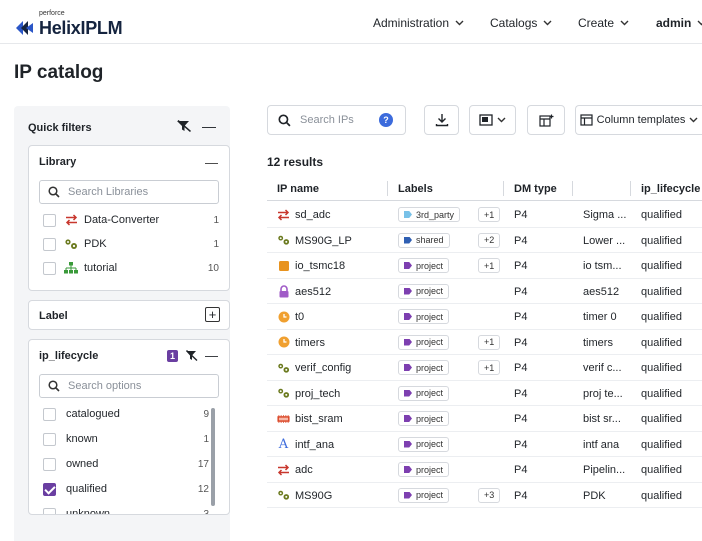  Describe the element at coordinates (521, 23) in the screenshot. I see `nav-catalogs: Catalogs` at that location.